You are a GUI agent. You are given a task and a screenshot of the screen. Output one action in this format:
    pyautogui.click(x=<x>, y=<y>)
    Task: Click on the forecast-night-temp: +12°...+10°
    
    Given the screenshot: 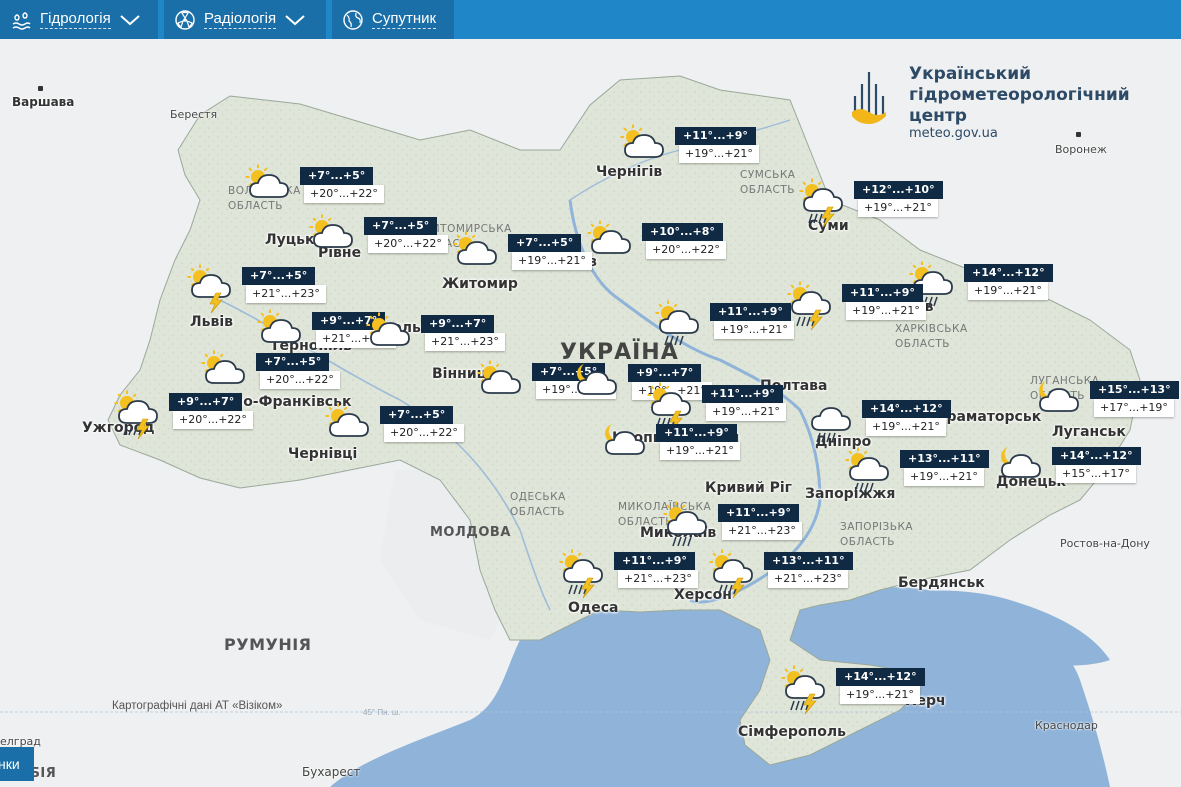 What is the action you would take?
    pyautogui.click(x=898, y=190)
    